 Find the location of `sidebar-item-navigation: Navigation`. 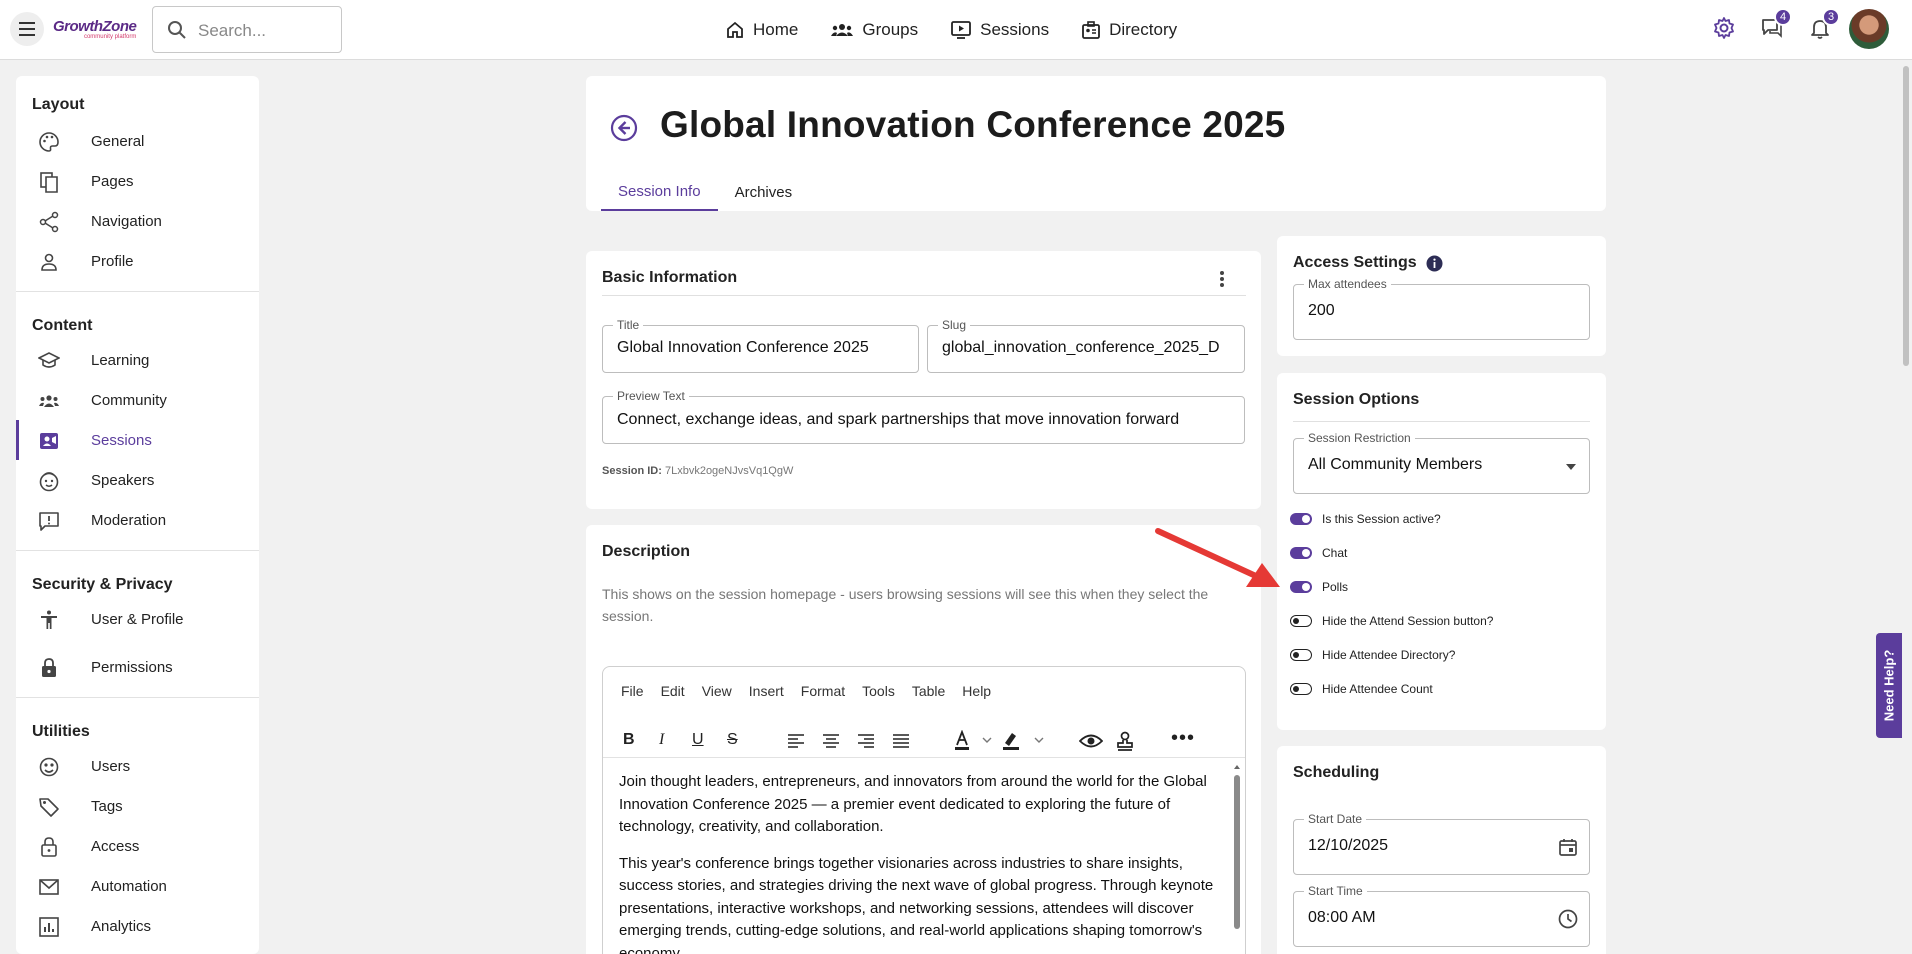

sidebar-item-navigation: Navigation is located at coordinates (137, 221).